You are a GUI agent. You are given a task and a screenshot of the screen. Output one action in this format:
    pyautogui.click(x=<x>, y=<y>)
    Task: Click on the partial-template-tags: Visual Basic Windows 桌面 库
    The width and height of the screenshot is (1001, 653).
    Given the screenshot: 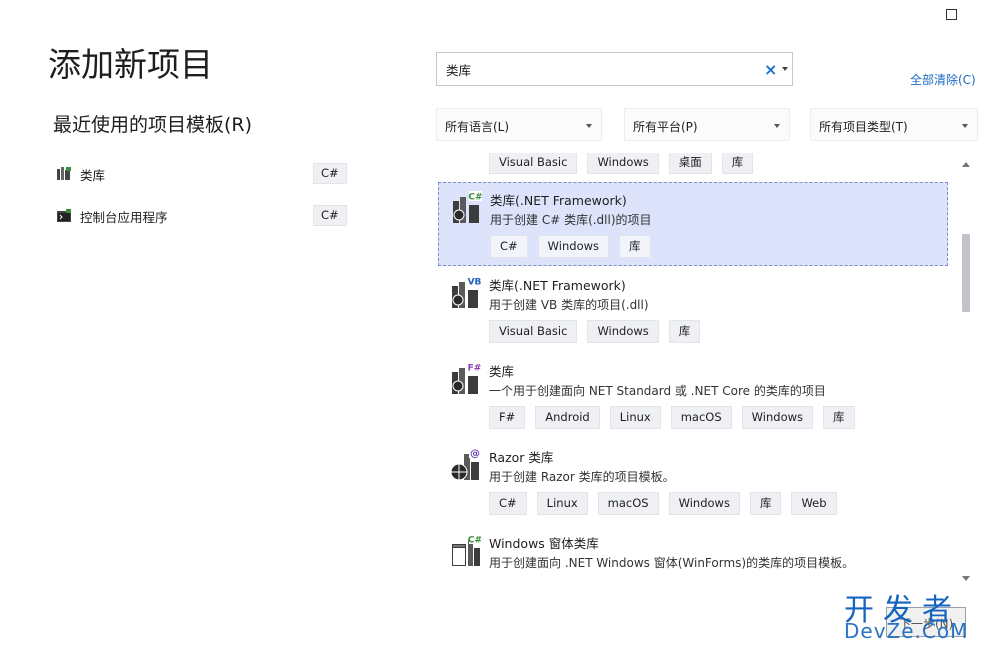 What is the action you would take?
    pyautogui.click(x=621, y=163)
    